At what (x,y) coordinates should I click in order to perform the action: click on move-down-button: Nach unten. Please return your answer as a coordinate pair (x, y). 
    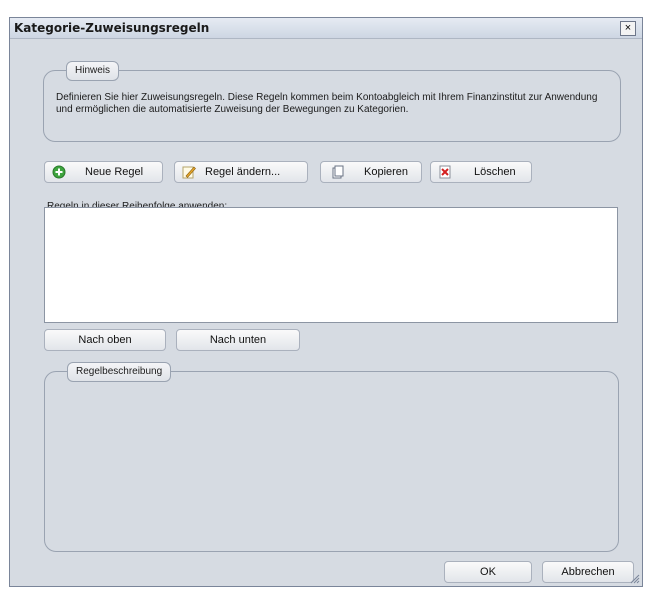
    Looking at the image, I should click on (238, 340).